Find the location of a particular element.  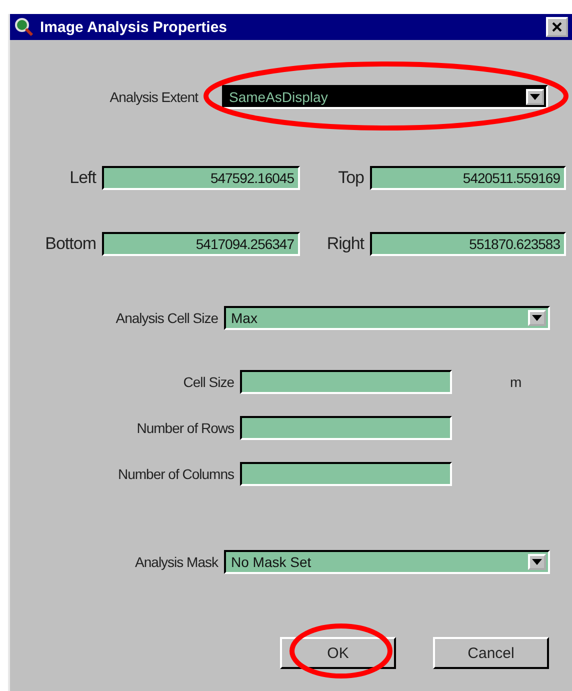

dropdown: No Mask Set is located at coordinates (387, 562).